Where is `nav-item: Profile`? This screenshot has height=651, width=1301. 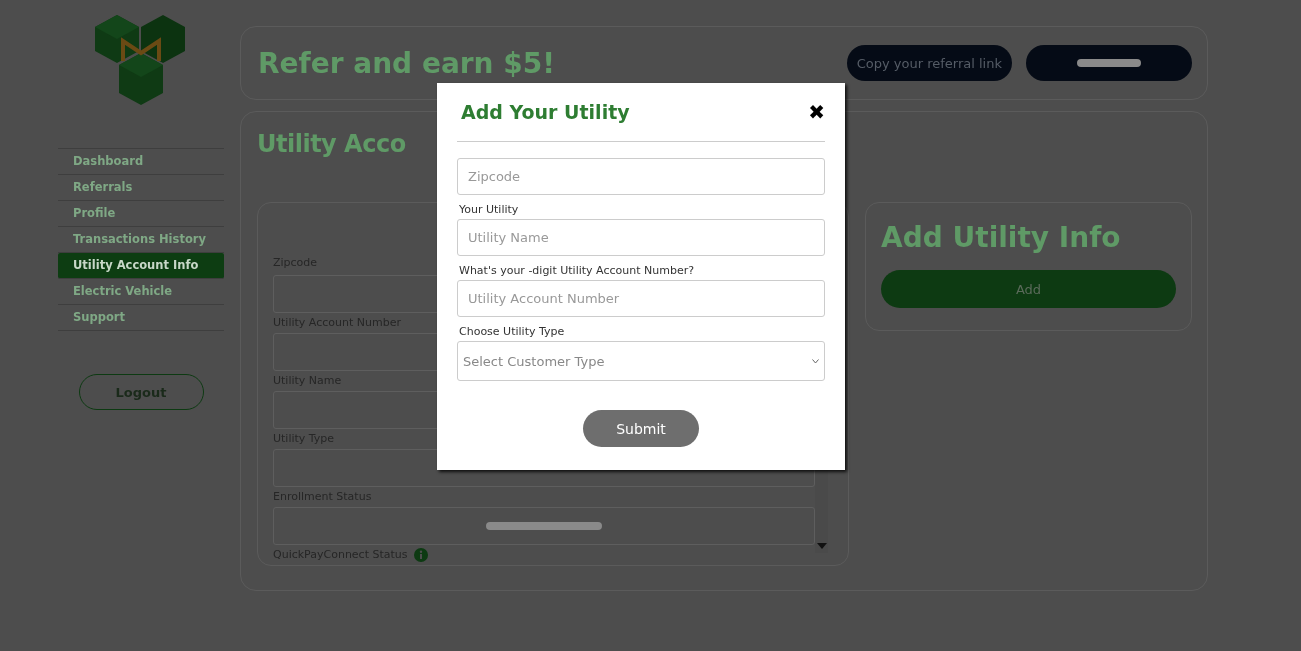 nav-item: Profile is located at coordinates (141, 214).